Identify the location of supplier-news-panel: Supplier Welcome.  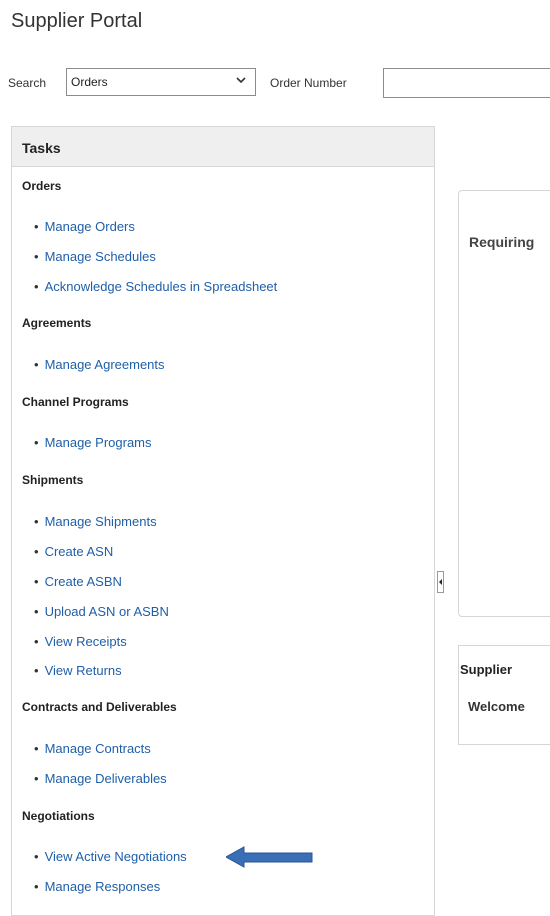
(504, 695).